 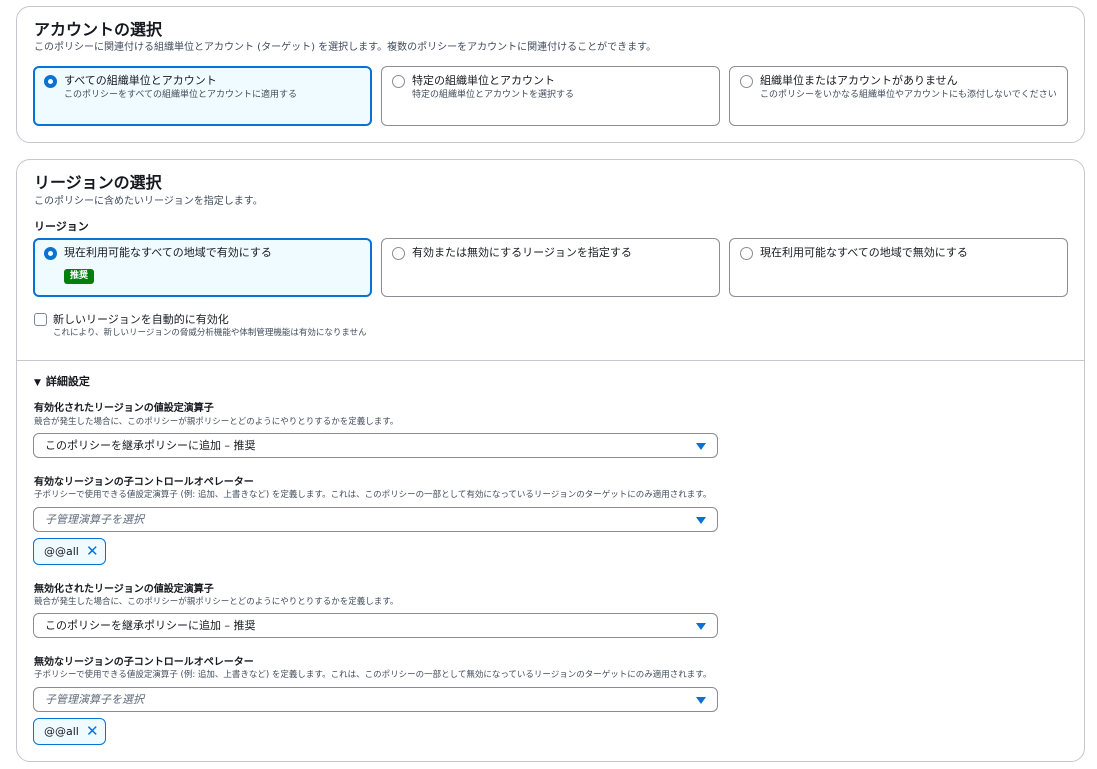 What do you see at coordinates (141, 319) in the screenshot?
I see `auto-enable-label: 新しいリージョンを自動的に有効化` at bounding box center [141, 319].